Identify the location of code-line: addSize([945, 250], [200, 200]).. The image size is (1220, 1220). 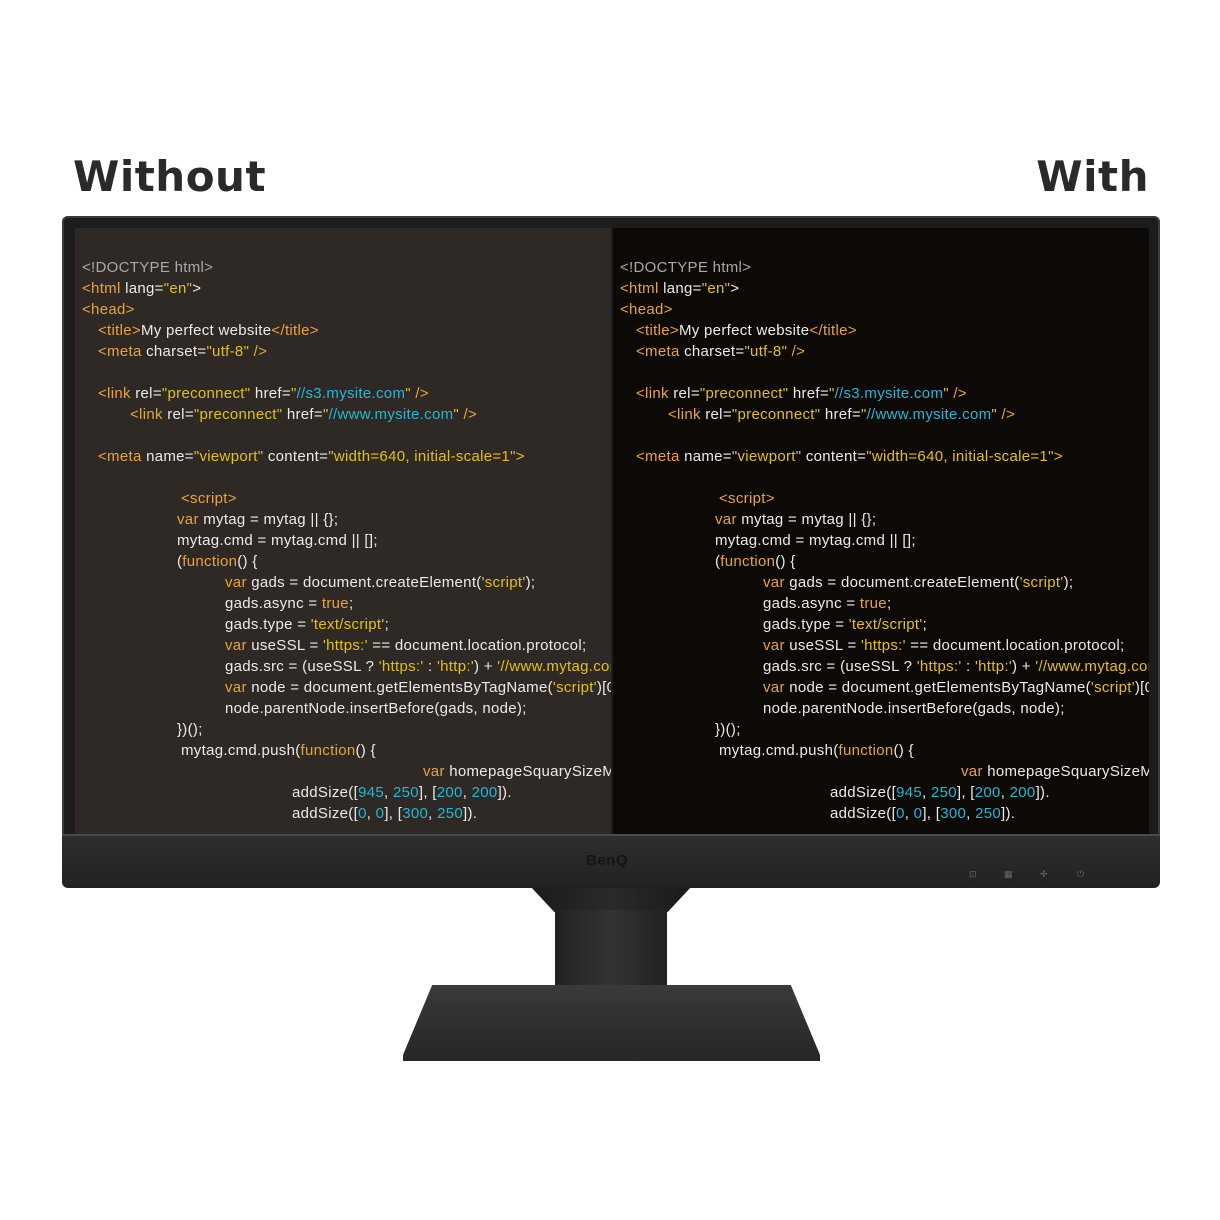
(402, 792).